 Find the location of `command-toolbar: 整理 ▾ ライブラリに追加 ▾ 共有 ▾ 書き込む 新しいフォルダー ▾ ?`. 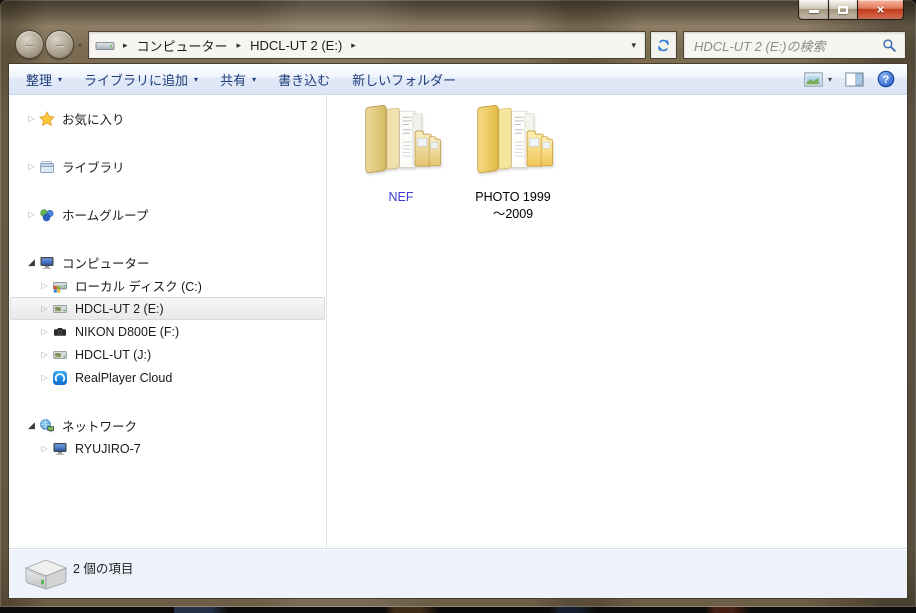

command-toolbar: 整理 ▾ ライブラリに追加 ▾ 共有 ▾ 書き込む 新しいフォルダー ▾ ? is located at coordinates (458, 79).